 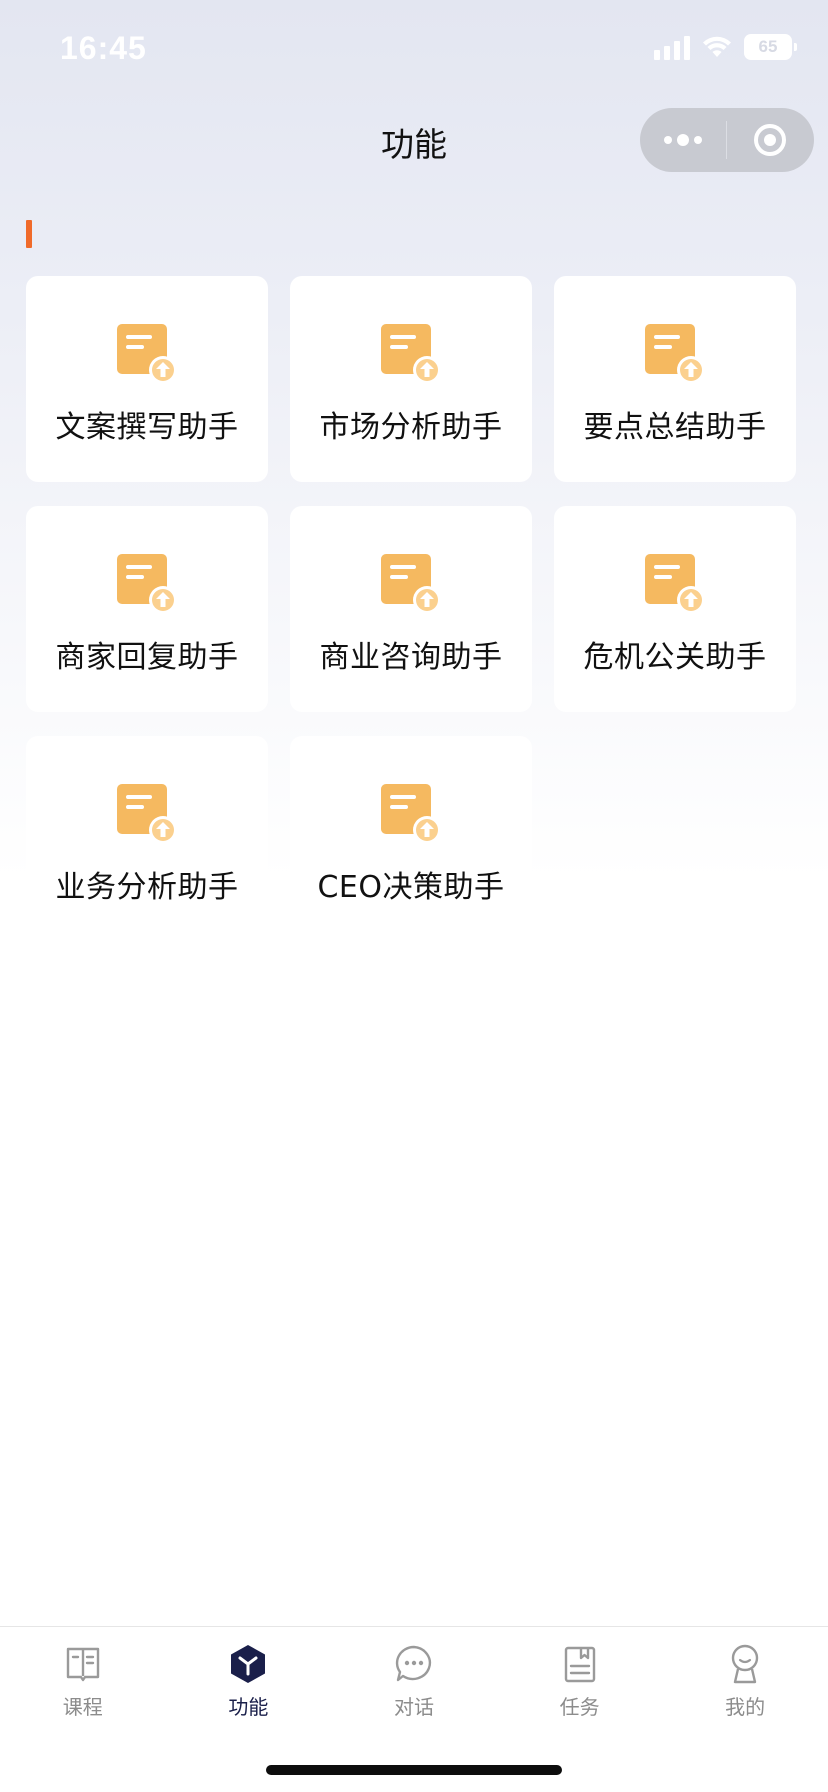 I want to click on book-icon, so click(x=83, y=1664).